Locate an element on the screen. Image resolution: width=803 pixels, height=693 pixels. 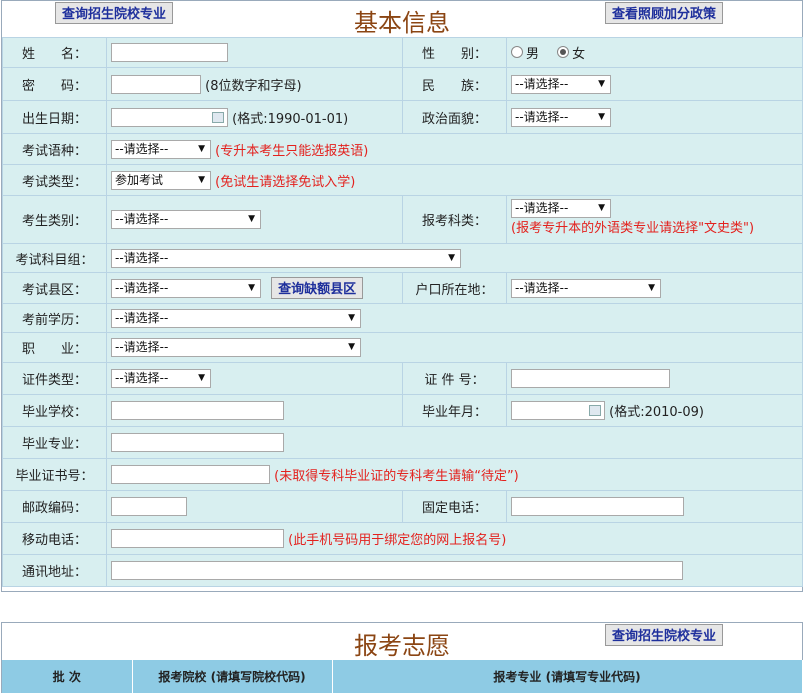
form-row: 姓 名： 性 别： 男 女 is located at coordinates (402, 52).